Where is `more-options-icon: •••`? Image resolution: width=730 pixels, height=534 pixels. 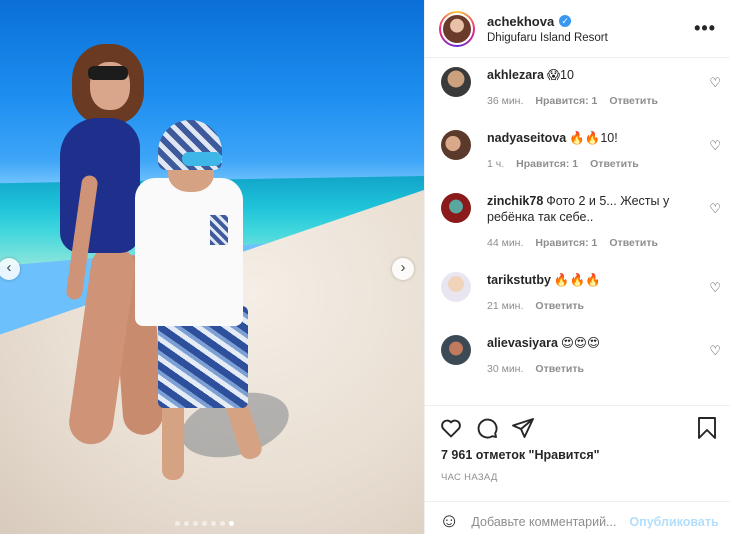
more-options-icon: ••• is located at coordinates (705, 28).